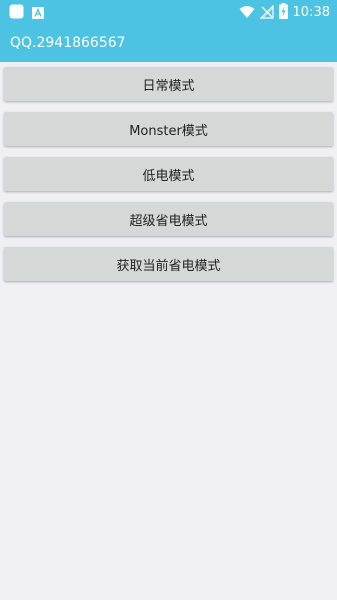 This screenshot has width=337, height=600. I want to click on low-power-mode-button: 低电模式, so click(168, 174).